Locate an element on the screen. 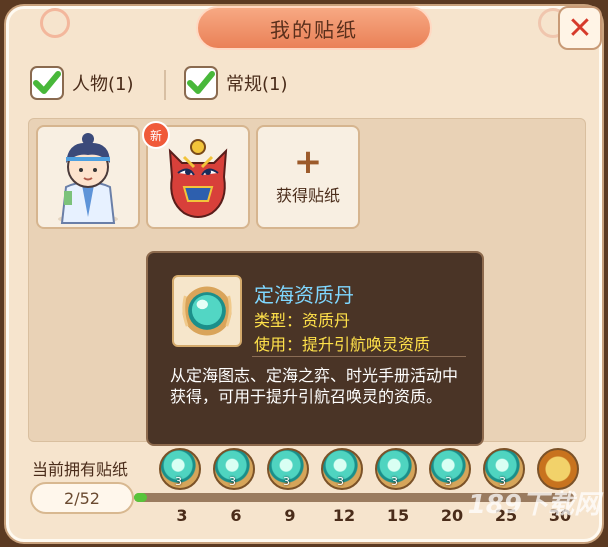 The image size is (608, 547). milestone-label: 6 is located at coordinates (236, 515).